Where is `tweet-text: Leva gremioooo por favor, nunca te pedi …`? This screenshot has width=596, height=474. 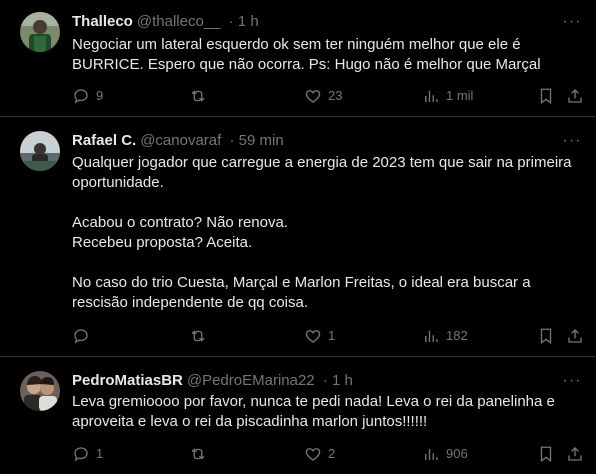
tweet-text: Leva gremioooo por favor, nunca te pedi … is located at coordinates (322, 412).